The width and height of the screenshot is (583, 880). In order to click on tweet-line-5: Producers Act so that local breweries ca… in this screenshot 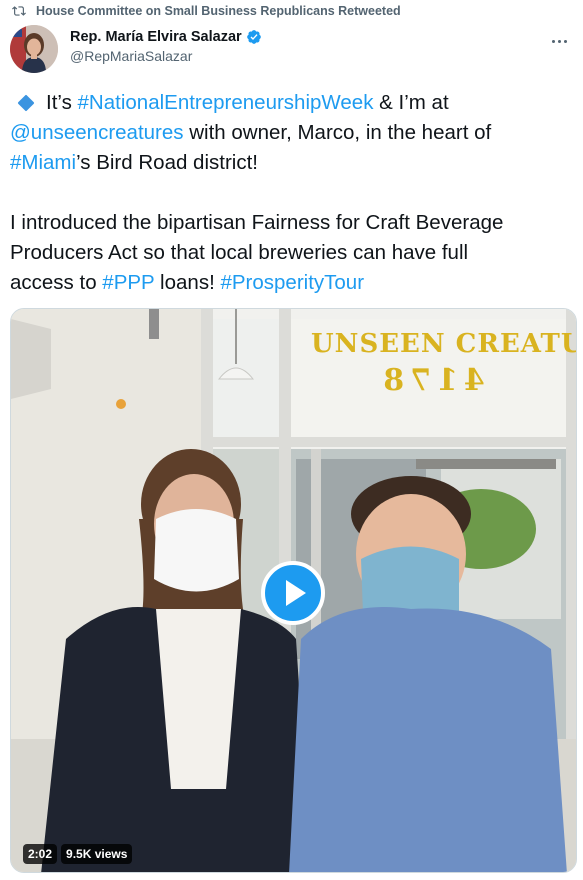, I will do `click(239, 252)`.